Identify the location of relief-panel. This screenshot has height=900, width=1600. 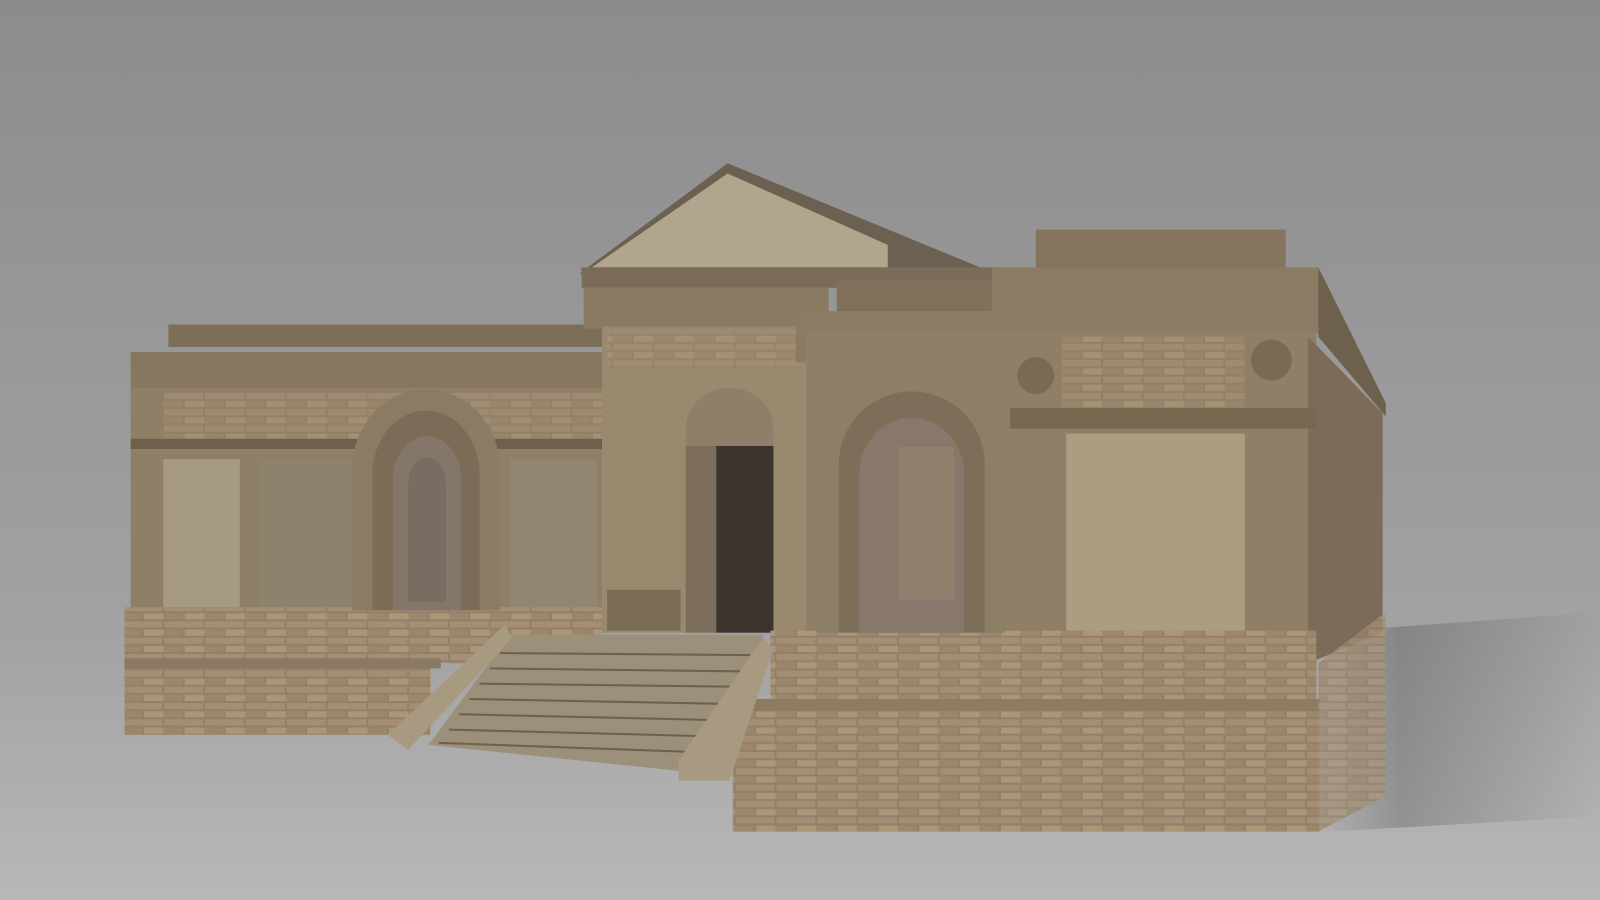
(926, 523).